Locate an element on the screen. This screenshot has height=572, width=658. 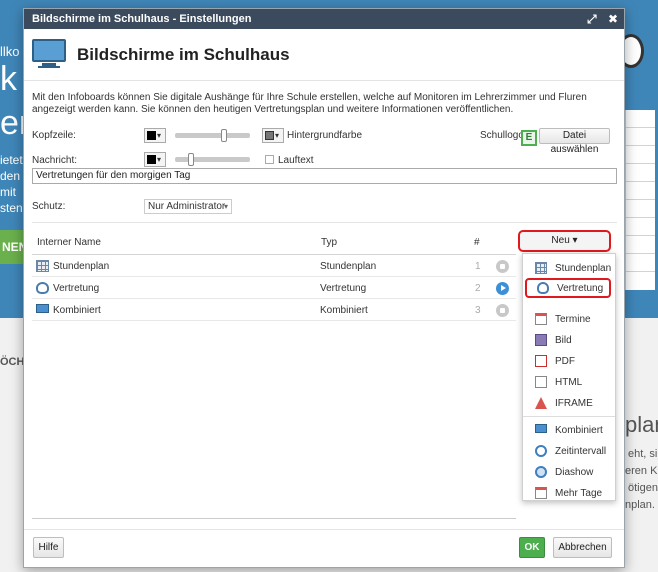
kopfzeile-label: Kopfzeile: is located at coordinates (54, 135).